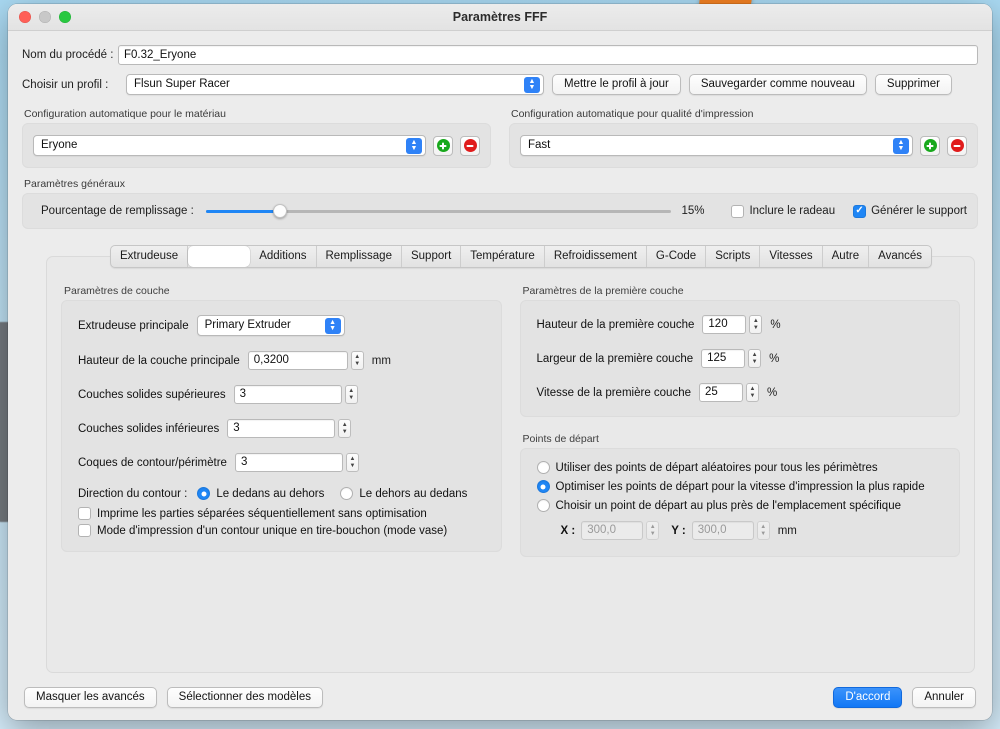 Image resolution: width=1000 pixels, height=729 pixels. What do you see at coordinates (204, 493) in the screenshot?
I see `direction-inside-out-radio` at bounding box center [204, 493].